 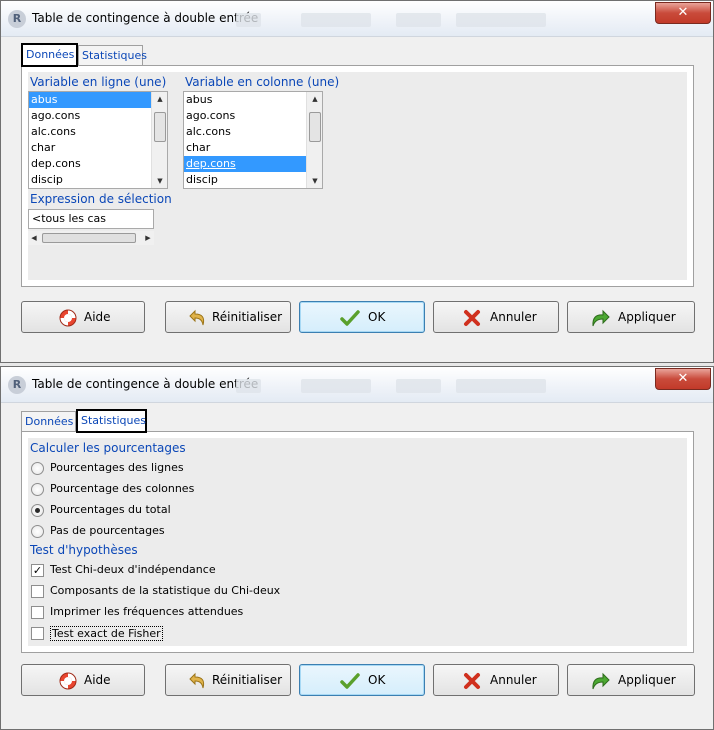 I want to click on checkbox-label: Imprimer les fréquences attendues, so click(x=147, y=611).